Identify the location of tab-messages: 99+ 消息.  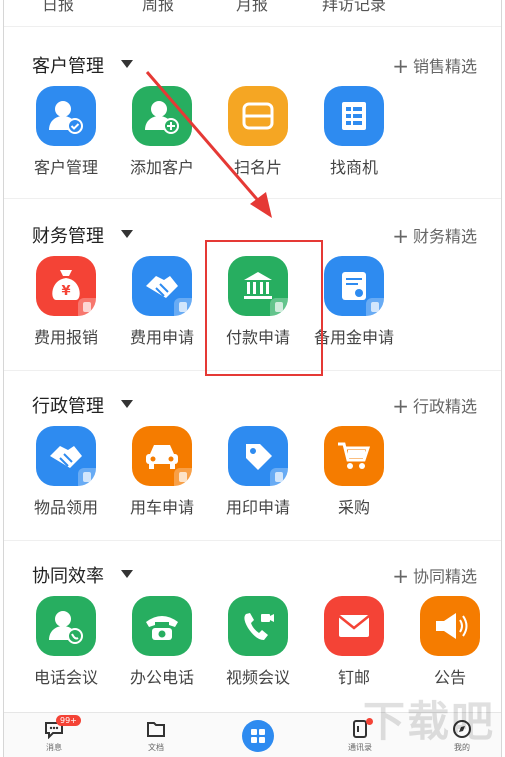
(54, 734).